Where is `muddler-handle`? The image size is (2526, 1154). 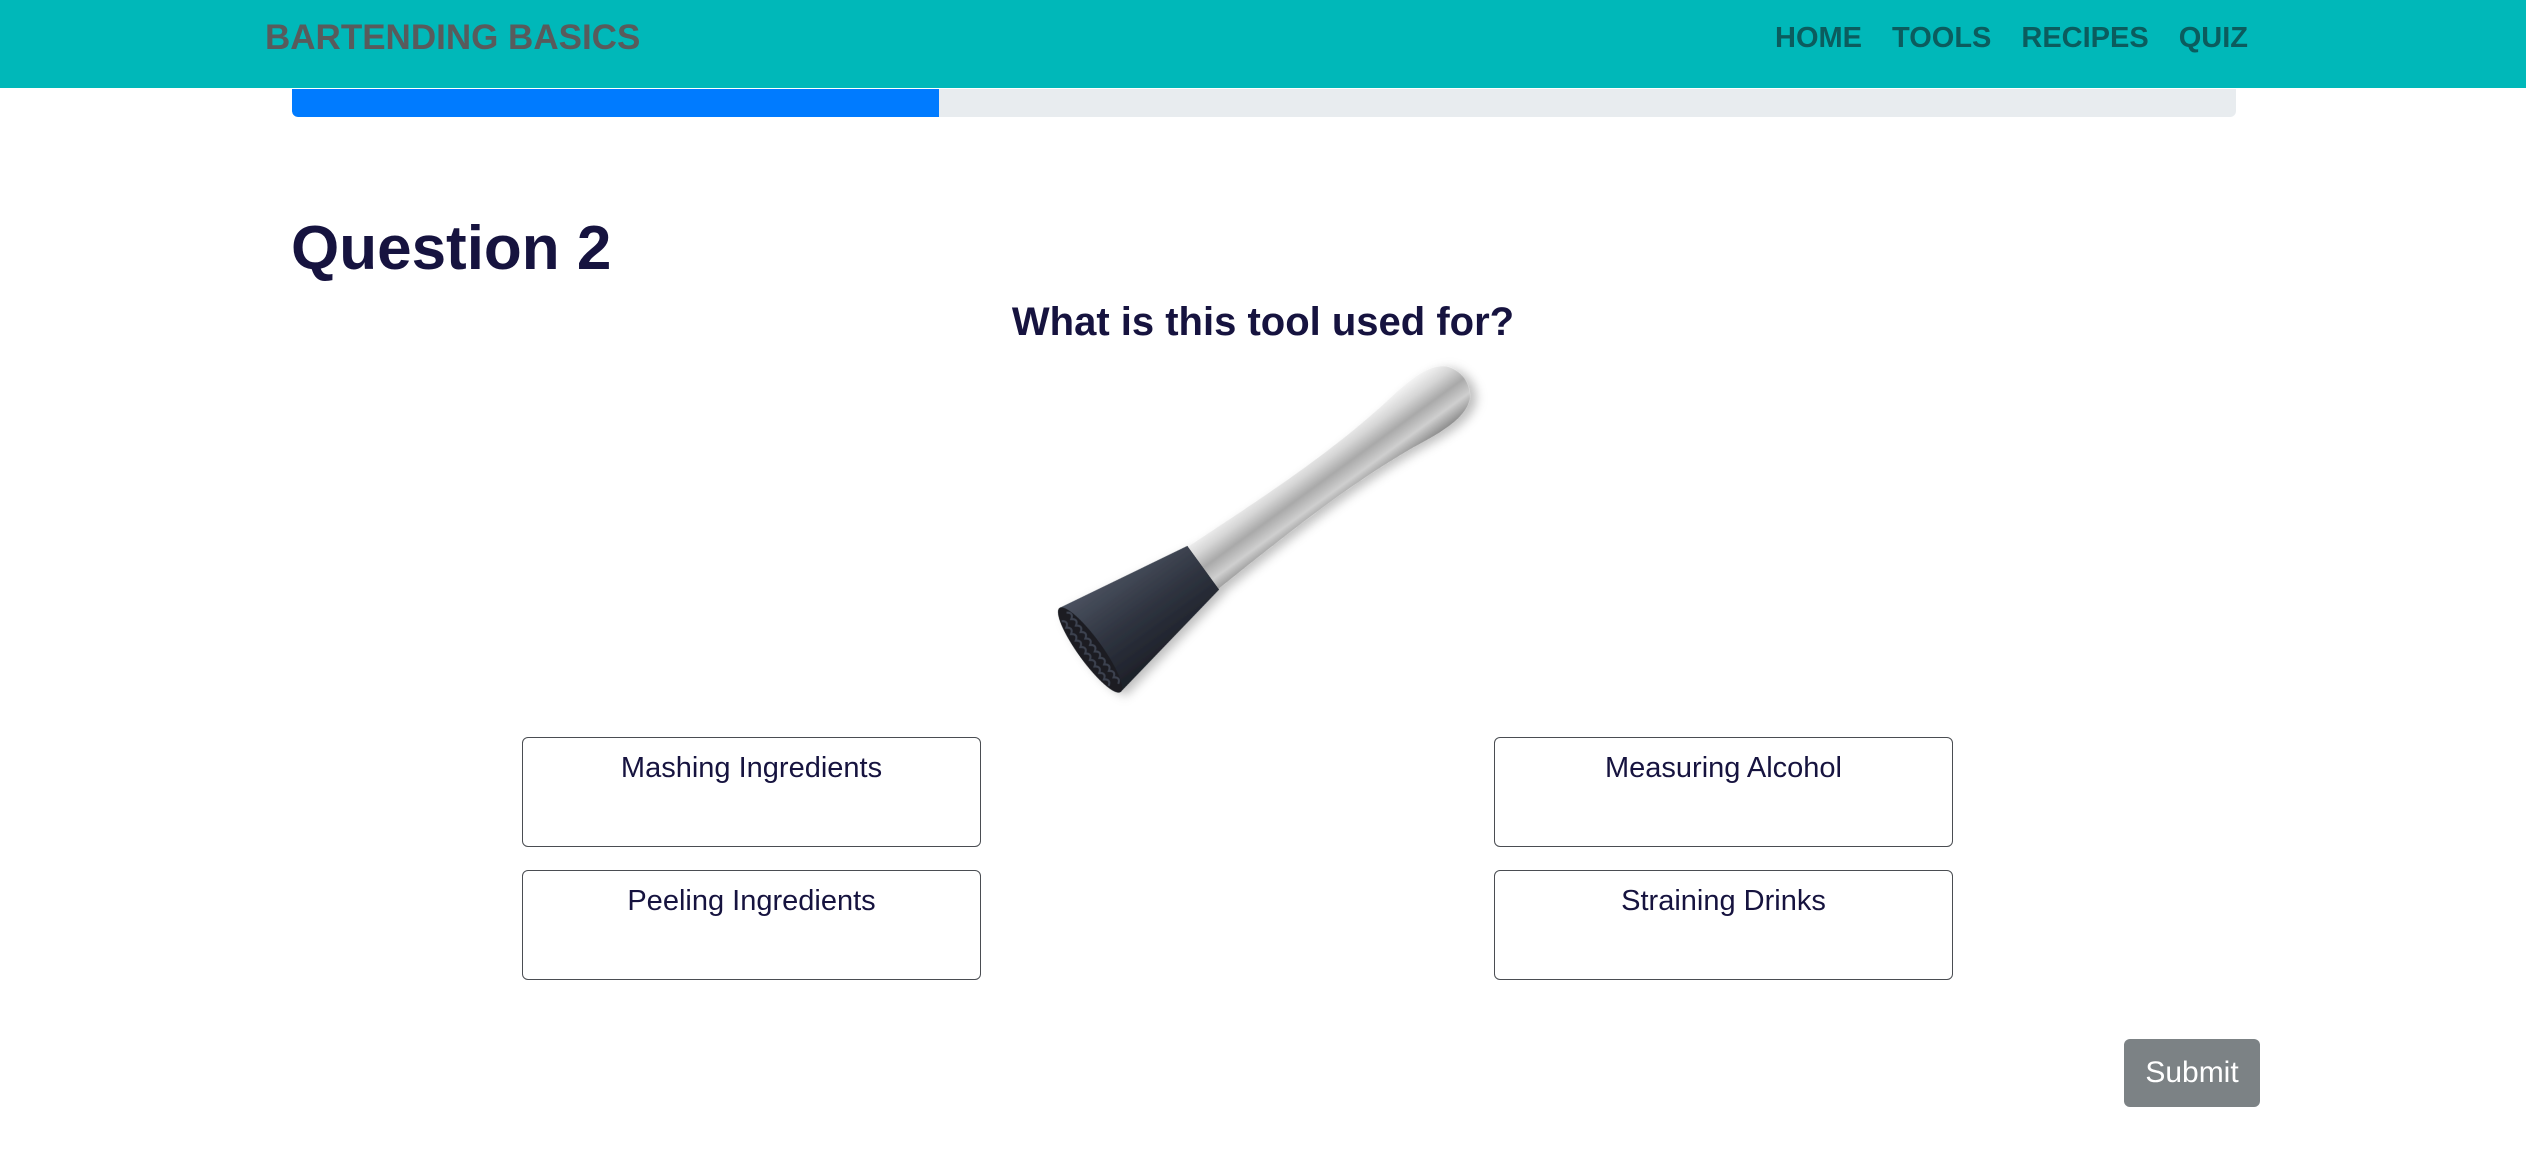
muddler-handle is located at coordinates (1328, 477).